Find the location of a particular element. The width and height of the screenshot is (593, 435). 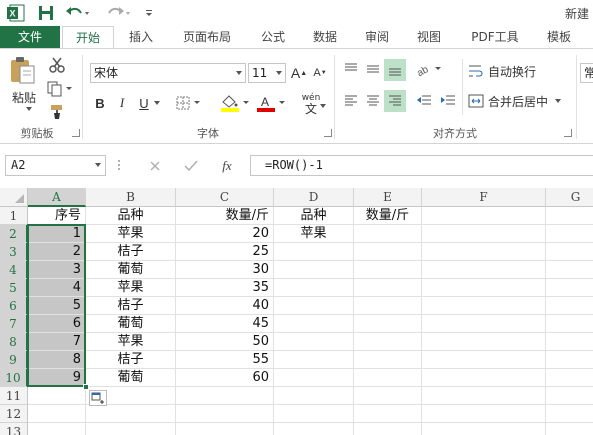

cell-g1 is located at coordinates (569, 216).